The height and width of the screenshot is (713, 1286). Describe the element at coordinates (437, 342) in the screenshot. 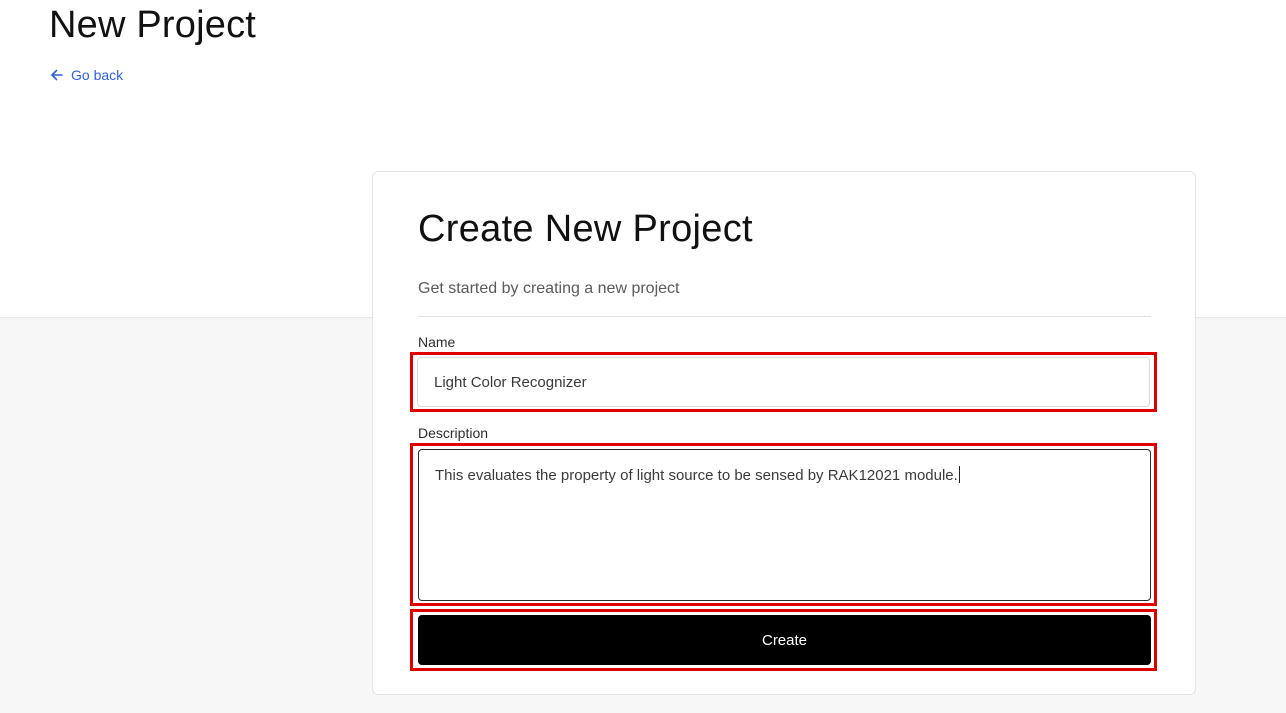

I see `name-label: Name` at that location.